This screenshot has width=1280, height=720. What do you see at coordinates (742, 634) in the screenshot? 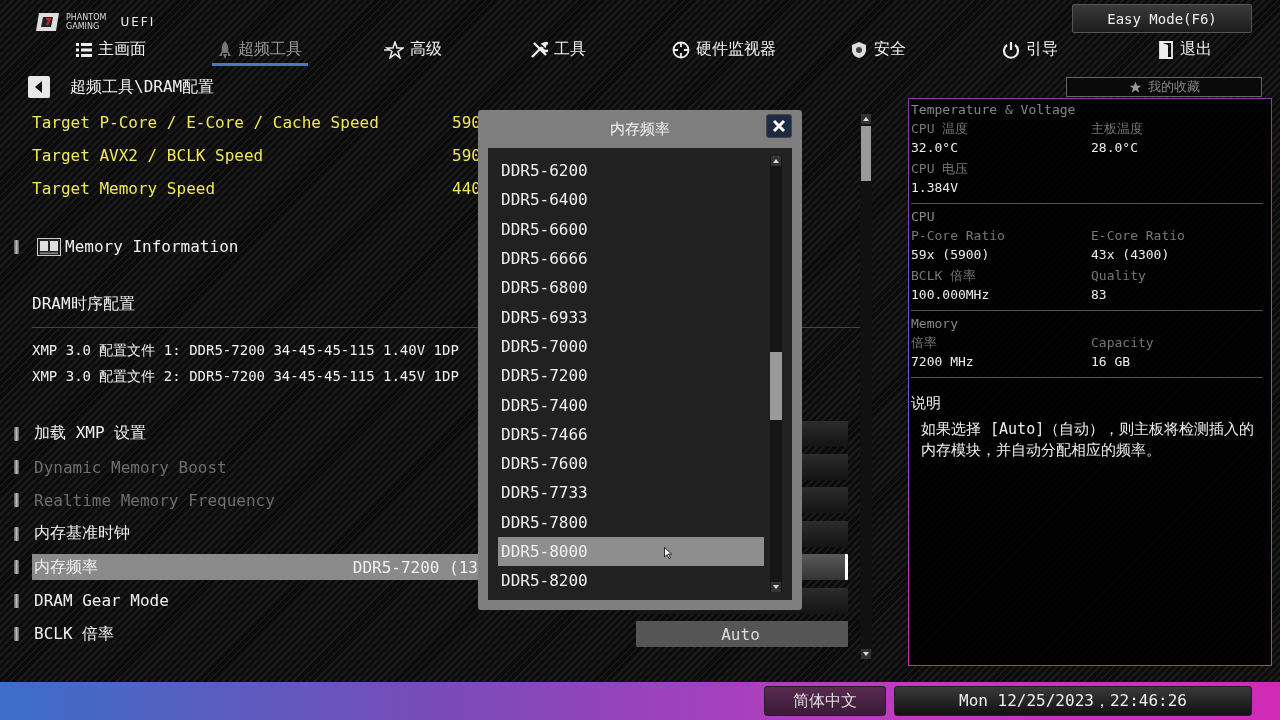
I see `setting-value-button: Auto` at bounding box center [742, 634].